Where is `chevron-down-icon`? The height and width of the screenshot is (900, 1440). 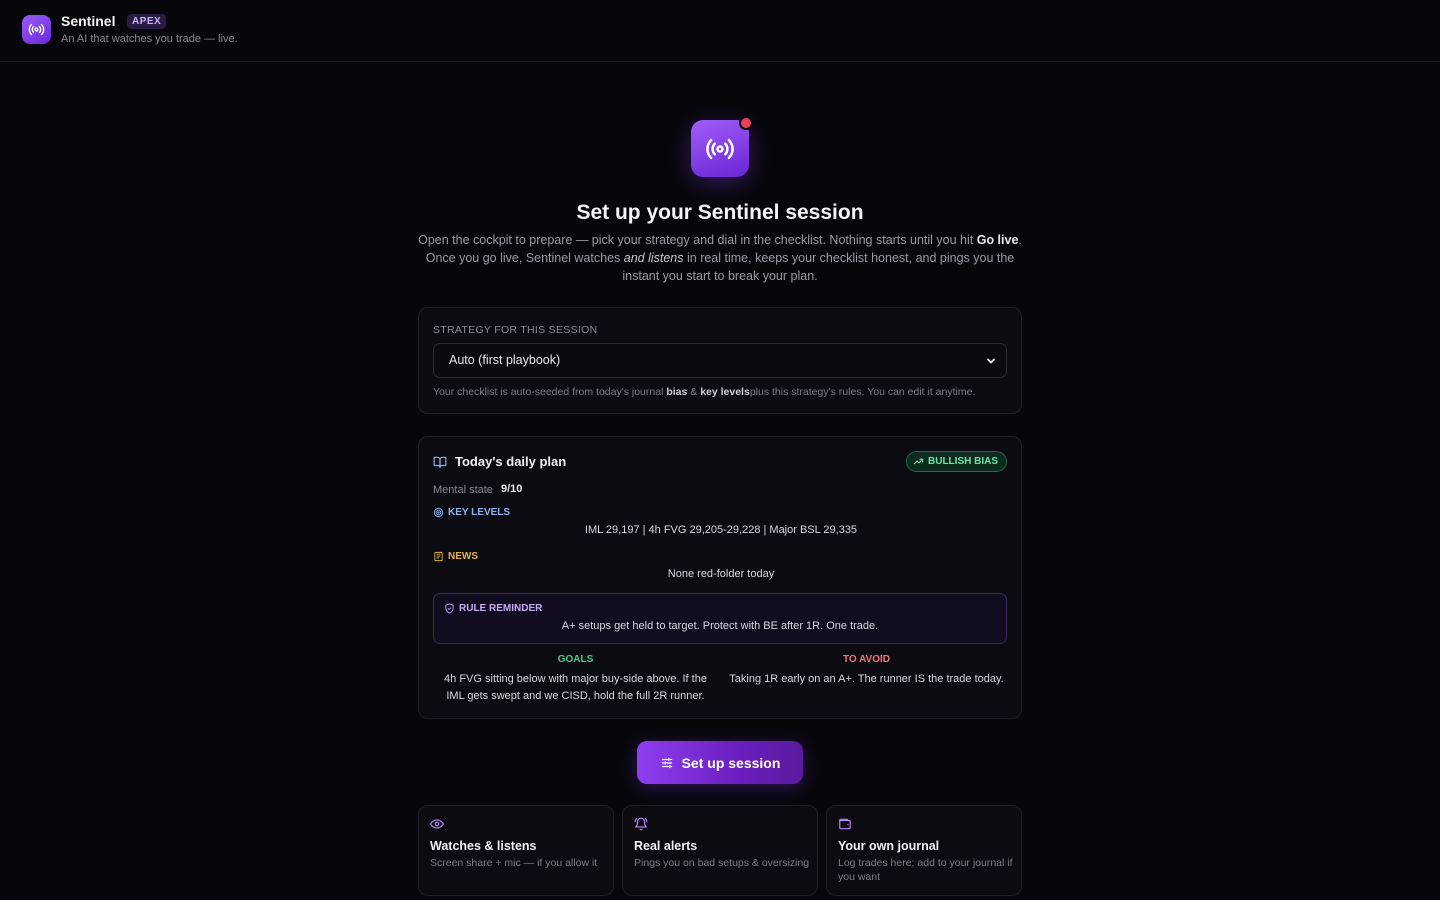
chevron-down-icon is located at coordinates (991, 361).